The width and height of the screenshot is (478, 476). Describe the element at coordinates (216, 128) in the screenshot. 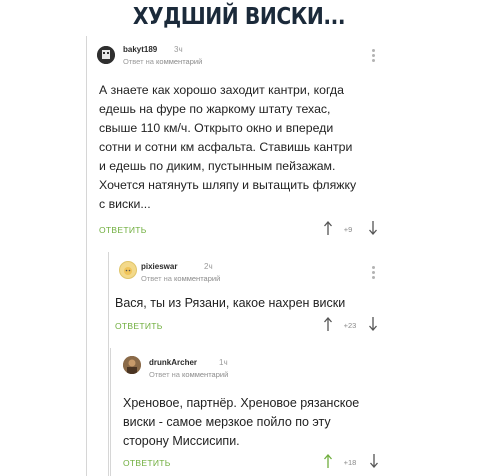

I see `comment-line: свыше 110 км/ч. Открыто окно и впереди` at that location.